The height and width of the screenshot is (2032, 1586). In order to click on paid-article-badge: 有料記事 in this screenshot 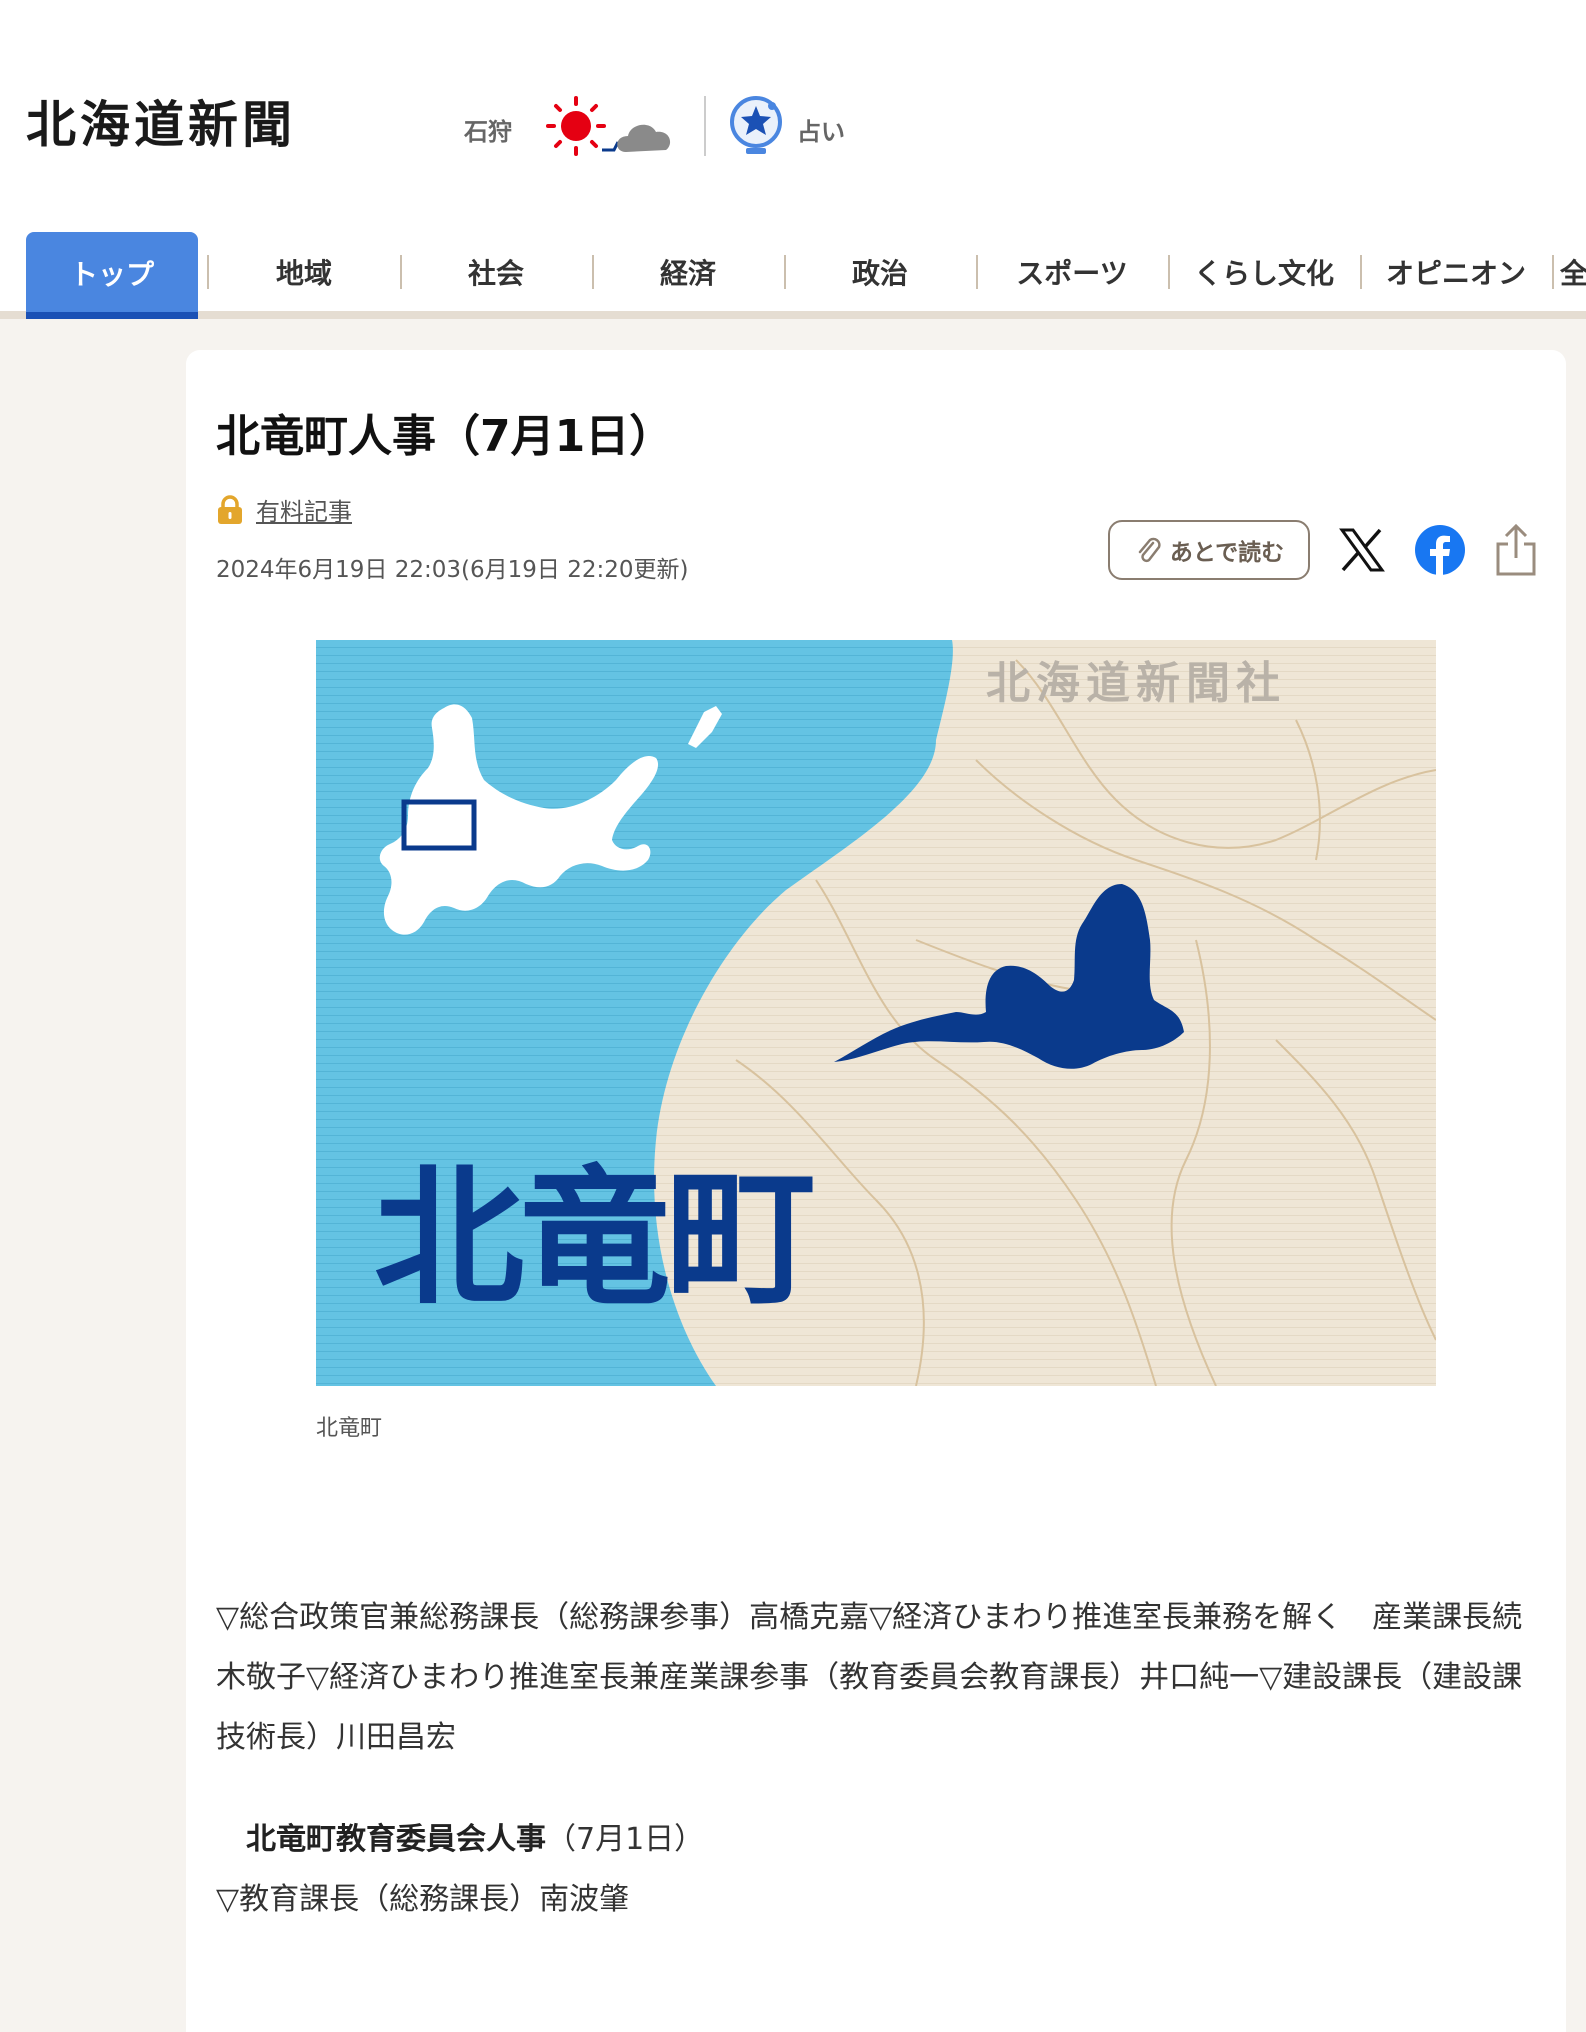, I will do `click(284, 509)`.